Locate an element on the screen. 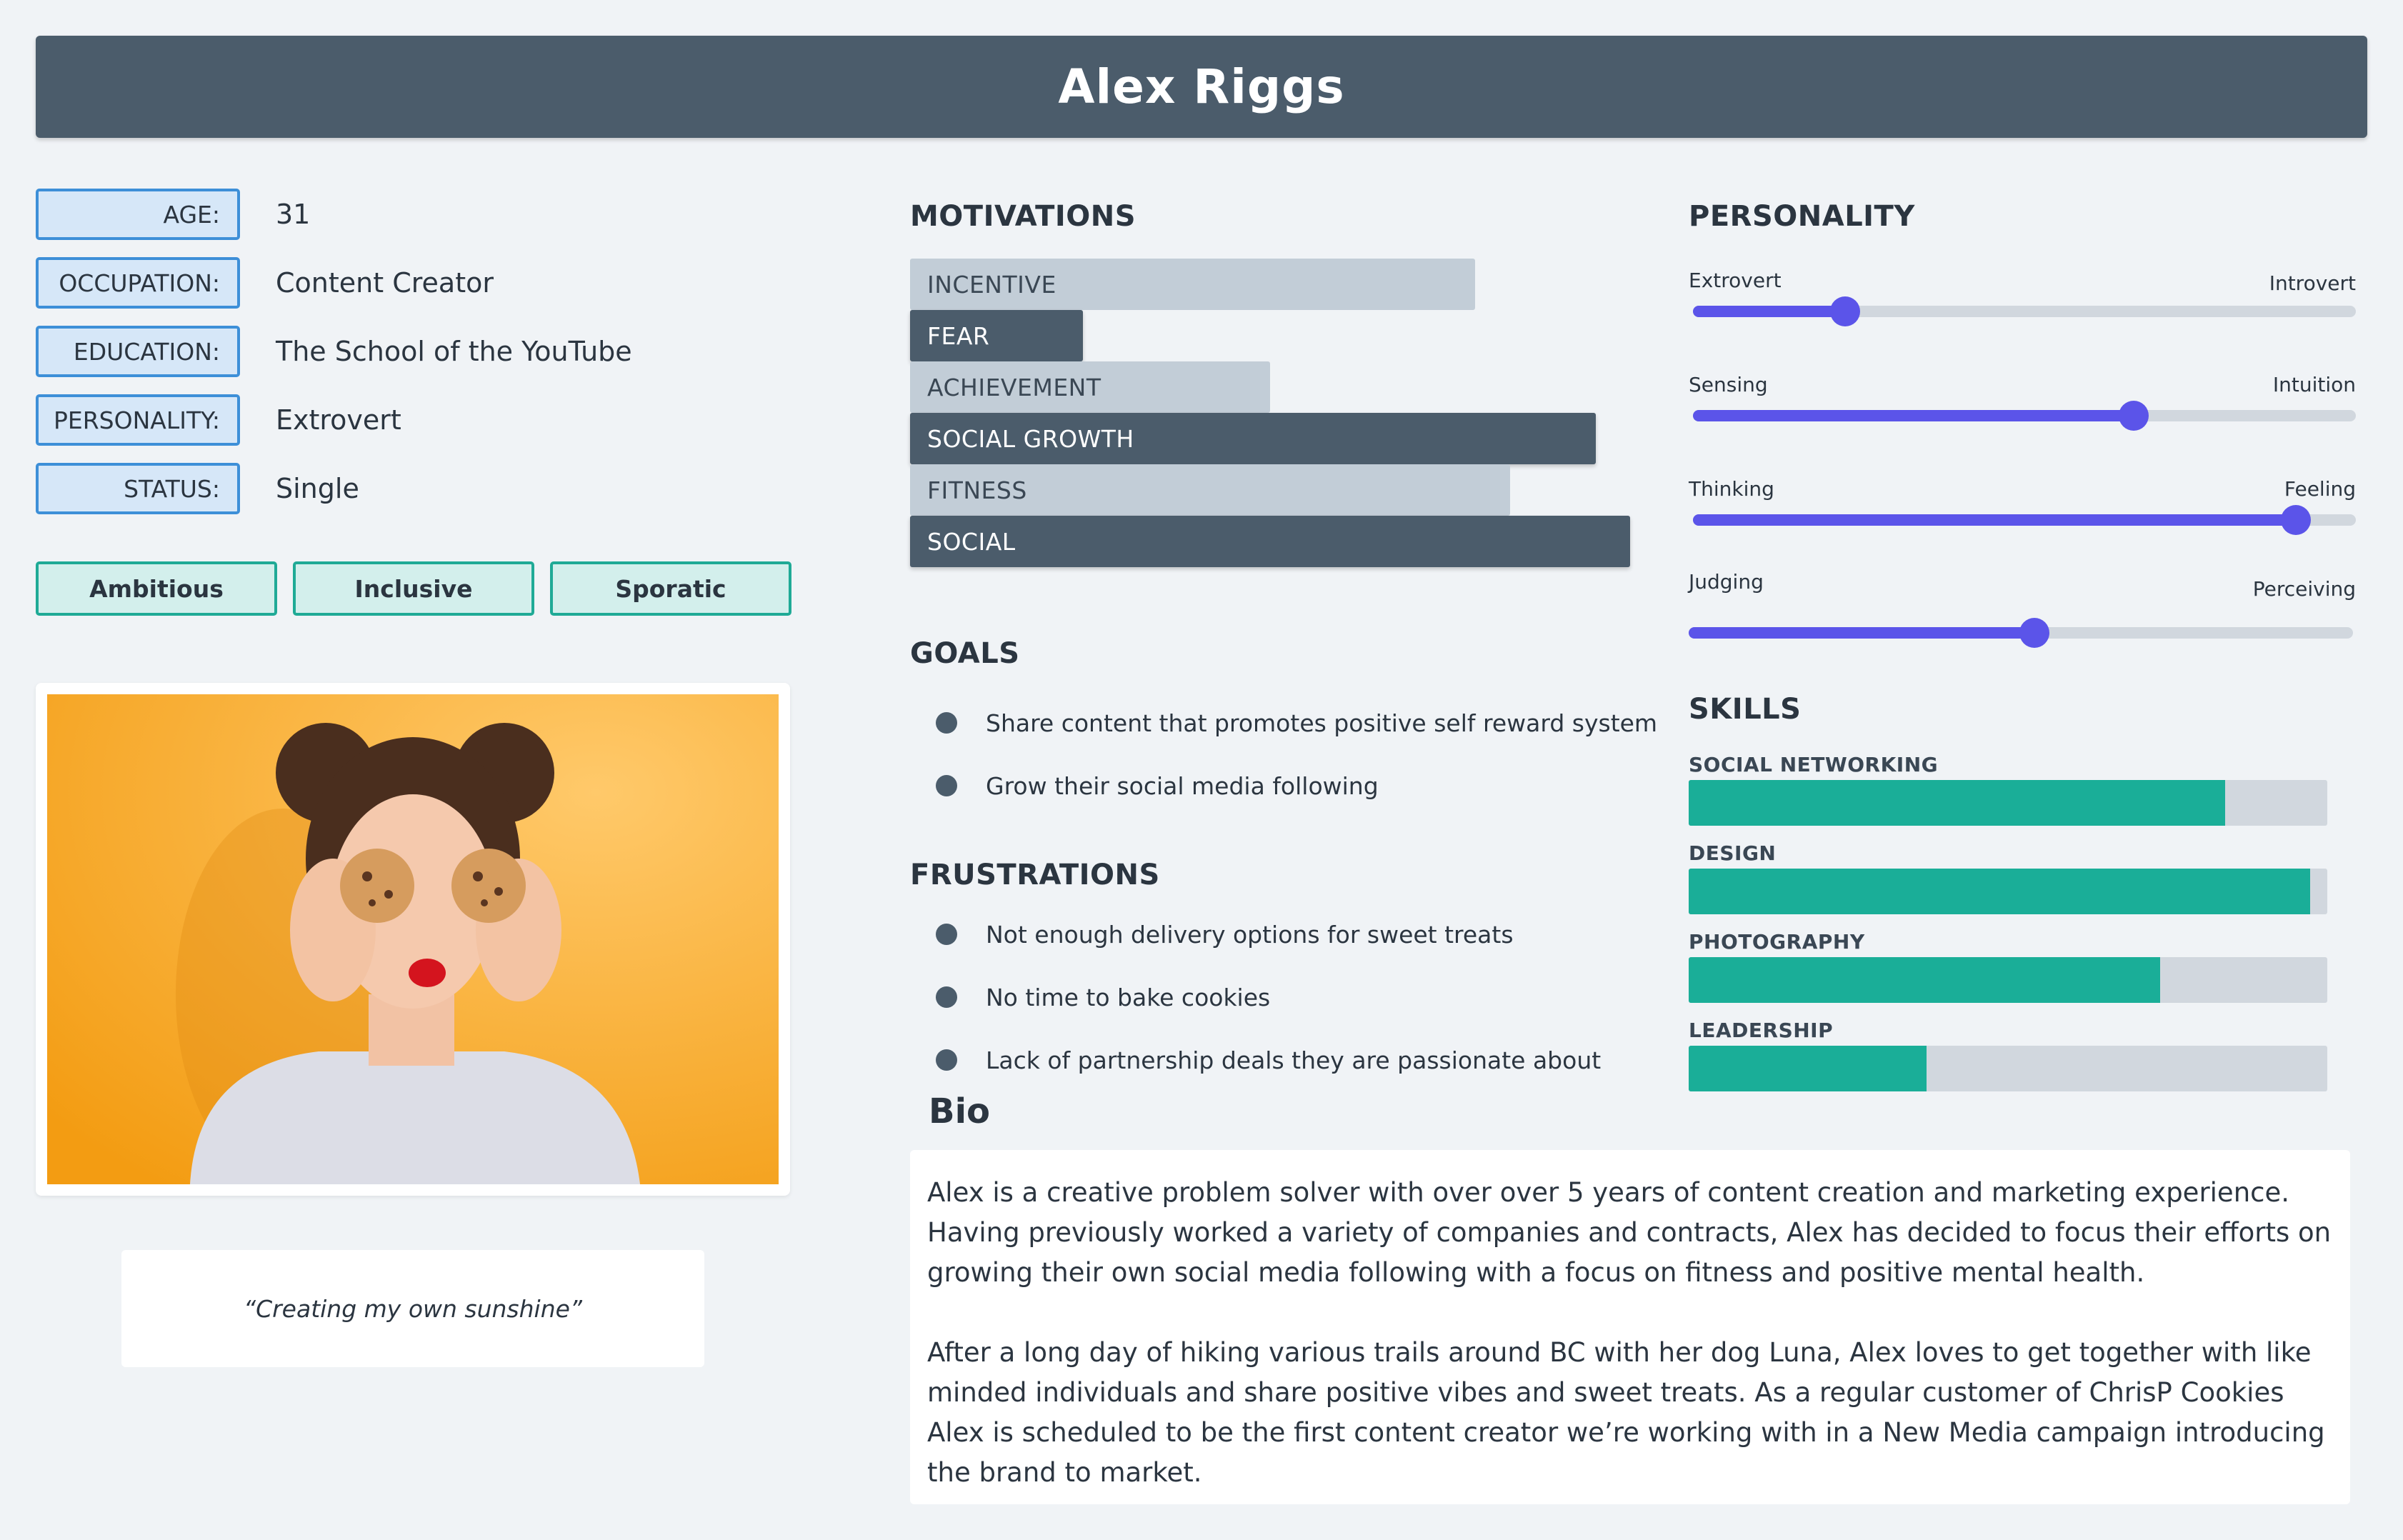 This screenshot has width=2403, height=1540. status-label: STATUS: is located at coordinates (138, 488).